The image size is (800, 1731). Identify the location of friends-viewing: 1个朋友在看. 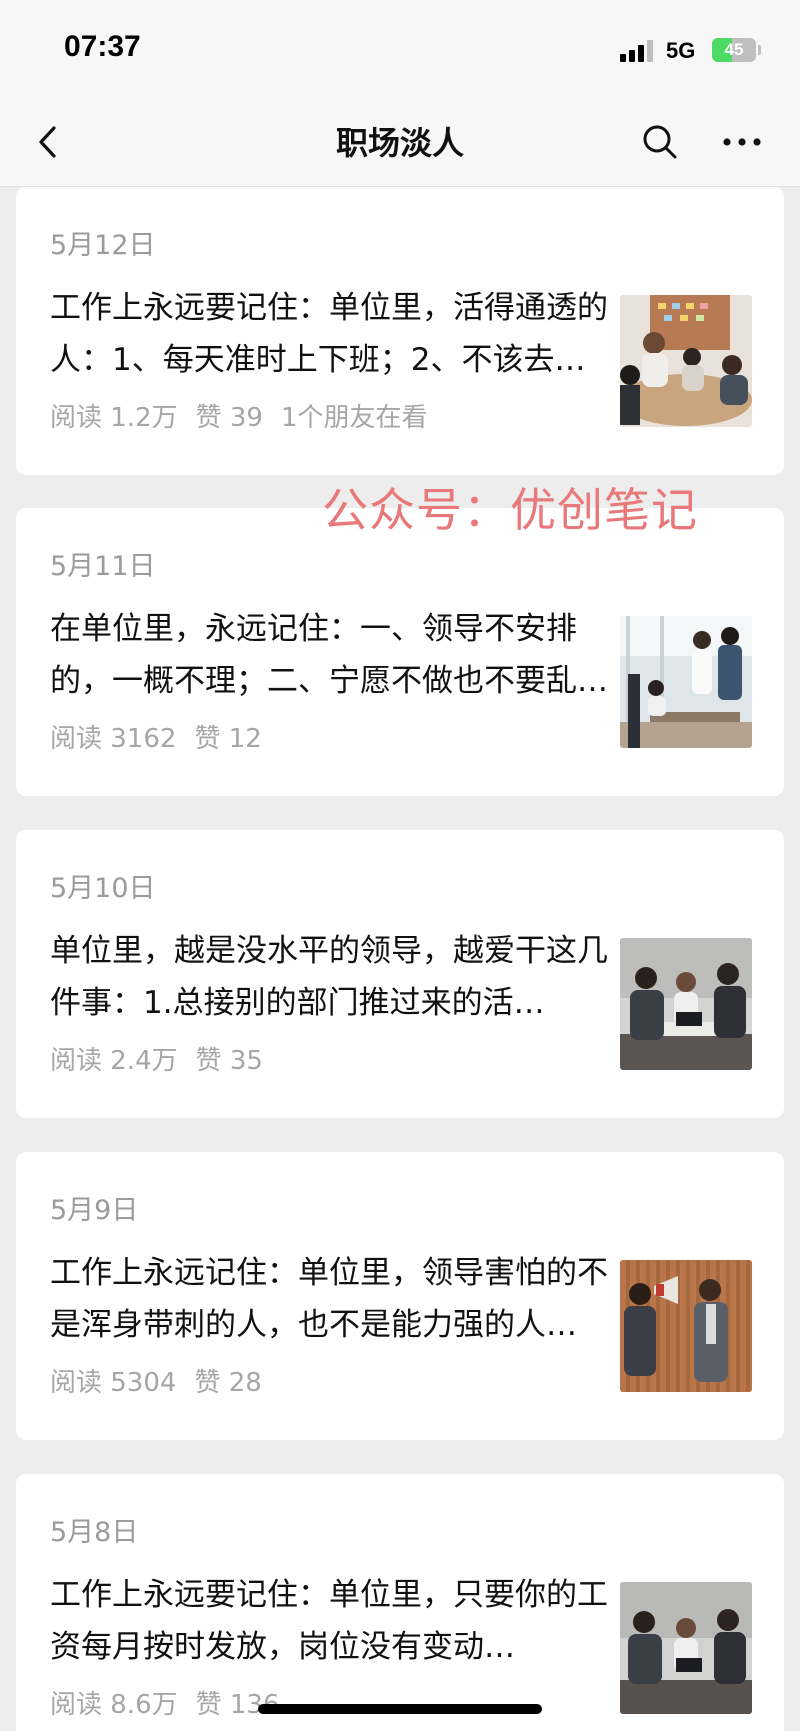
(354, 418).